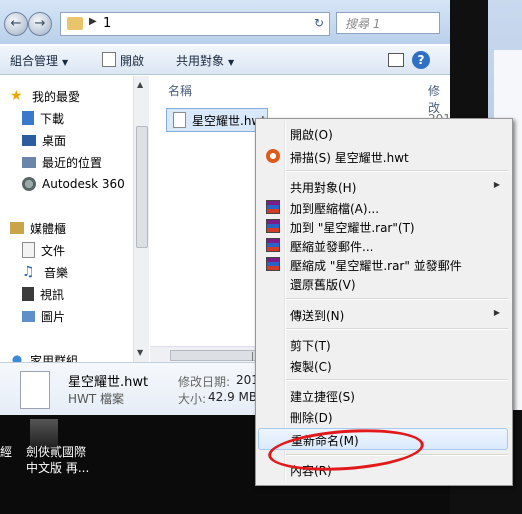  Describe the element at coordinates (383, 344) in the screenshot. I see `menu-item-cut: 剪下(T)` at that location.